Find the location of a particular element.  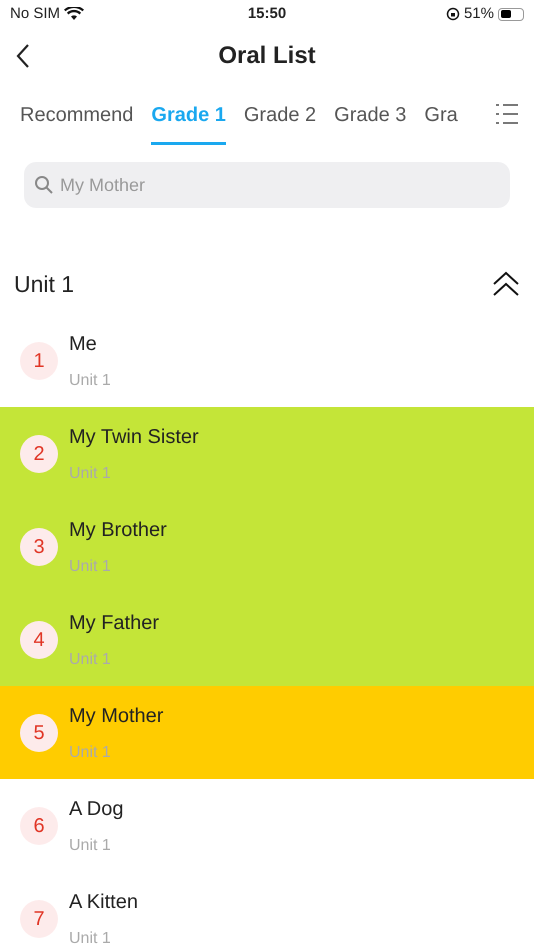

lesson-number: 5 is located at coordinates (39, 733).